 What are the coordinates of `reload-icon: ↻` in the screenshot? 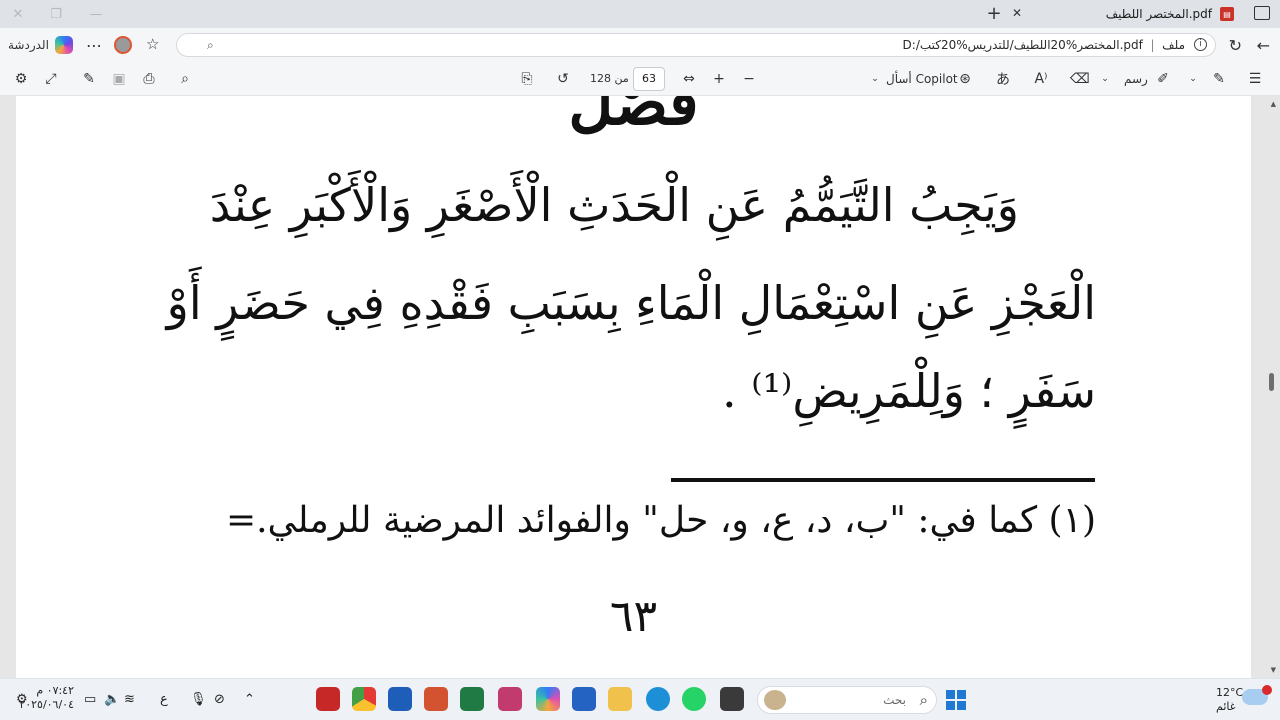 It's located at (1235, 45).